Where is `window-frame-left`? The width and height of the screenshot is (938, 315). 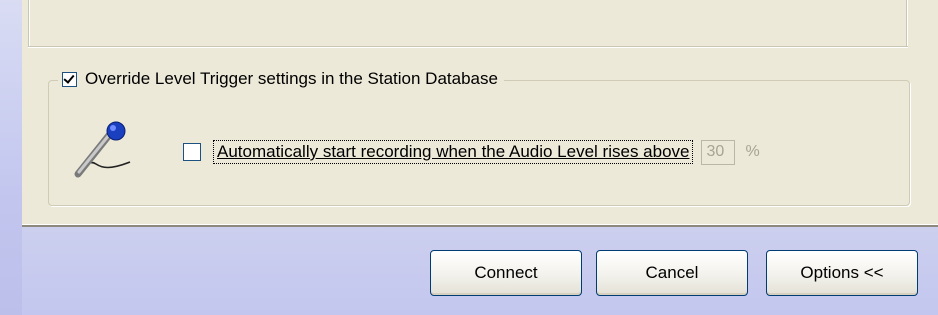
window-frame-left is located at coordinates (11, 157).